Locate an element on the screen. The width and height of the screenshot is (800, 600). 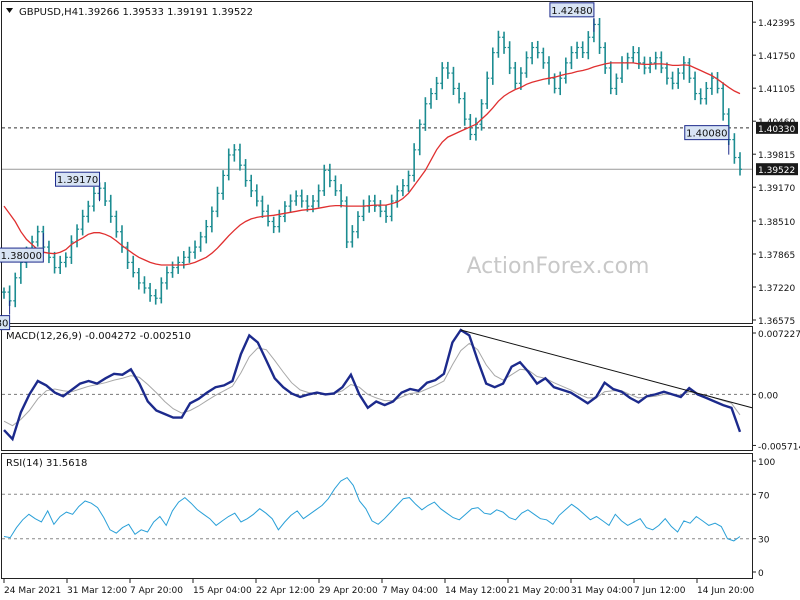
svg-text: 1.40330 is located at coordinates (776, 130).